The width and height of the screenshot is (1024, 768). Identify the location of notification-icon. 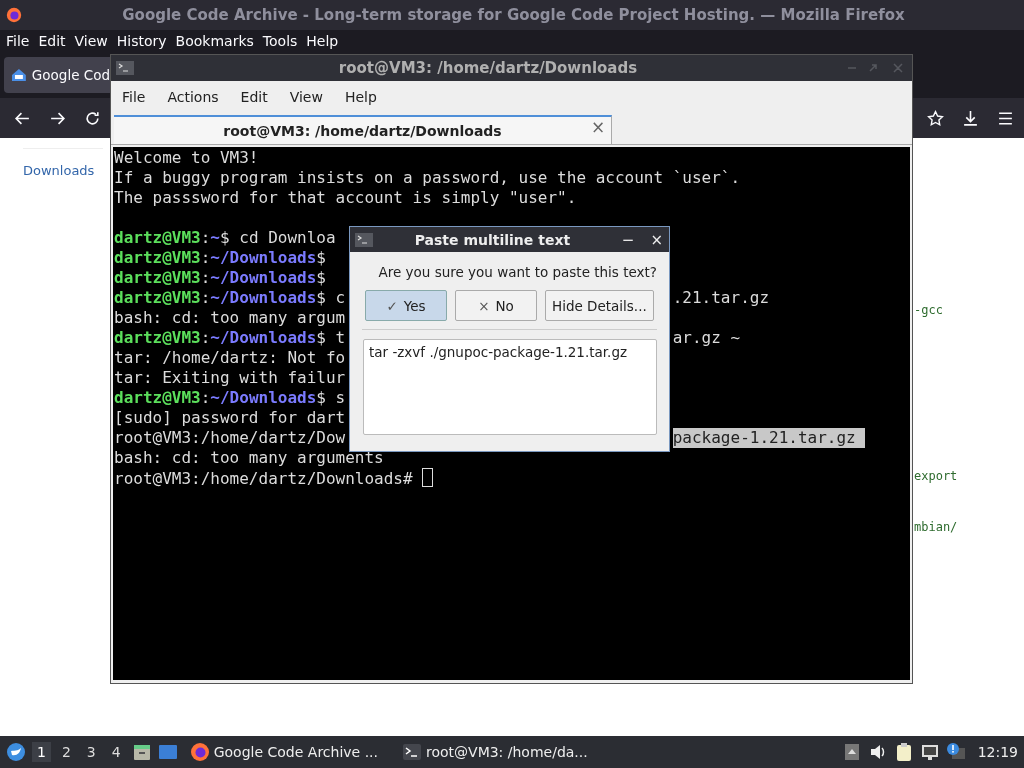
(955, 752).